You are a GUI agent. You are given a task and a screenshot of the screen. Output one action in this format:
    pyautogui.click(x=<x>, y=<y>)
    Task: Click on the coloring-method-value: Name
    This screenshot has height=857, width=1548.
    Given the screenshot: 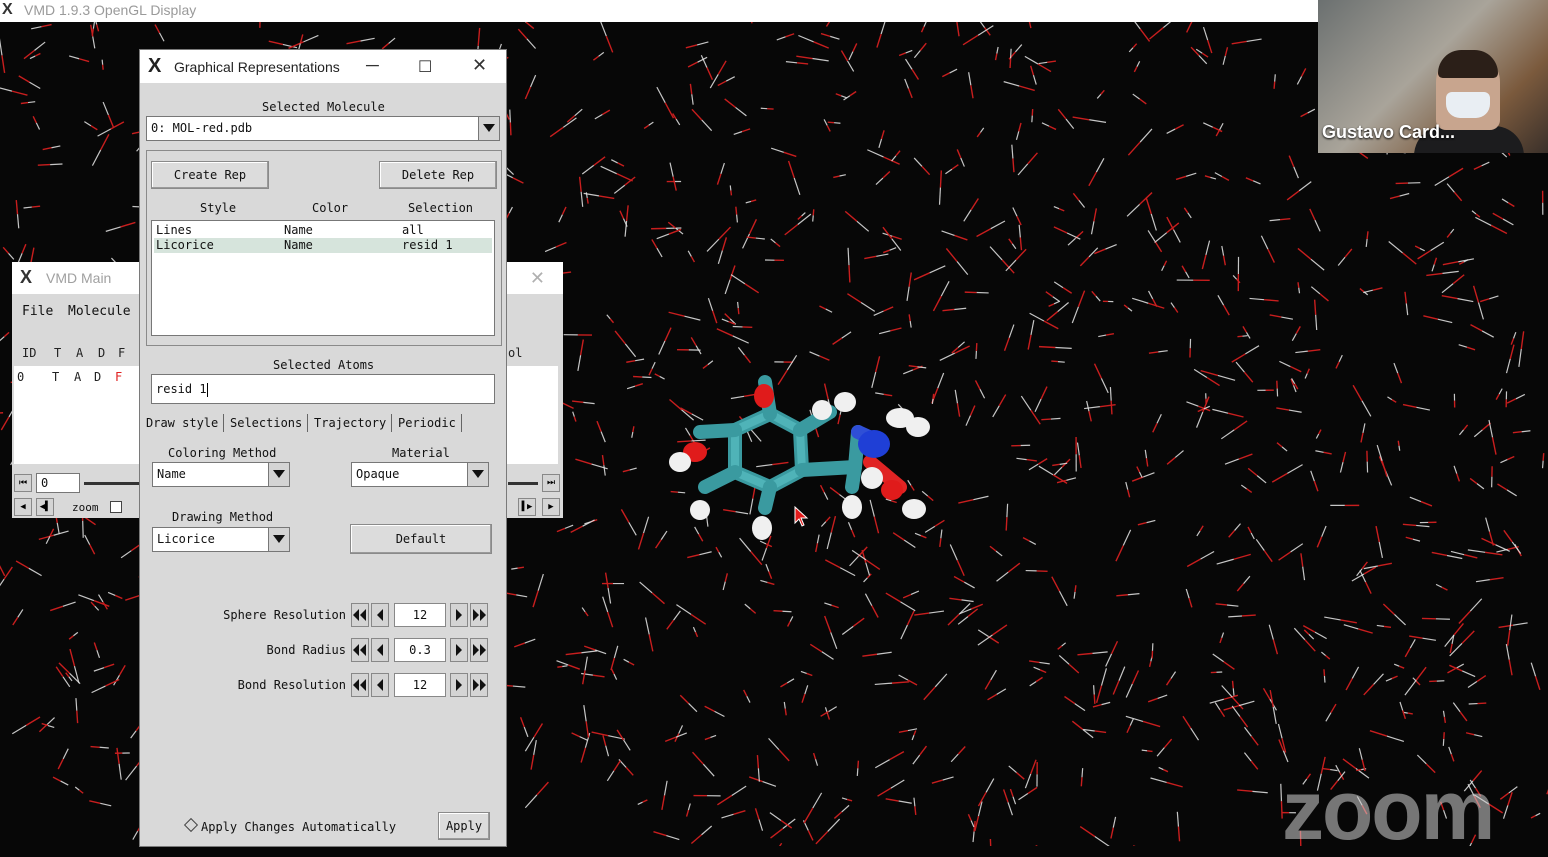 What is the action you would take?
    pyautogui.click(x=171, y=474)
    